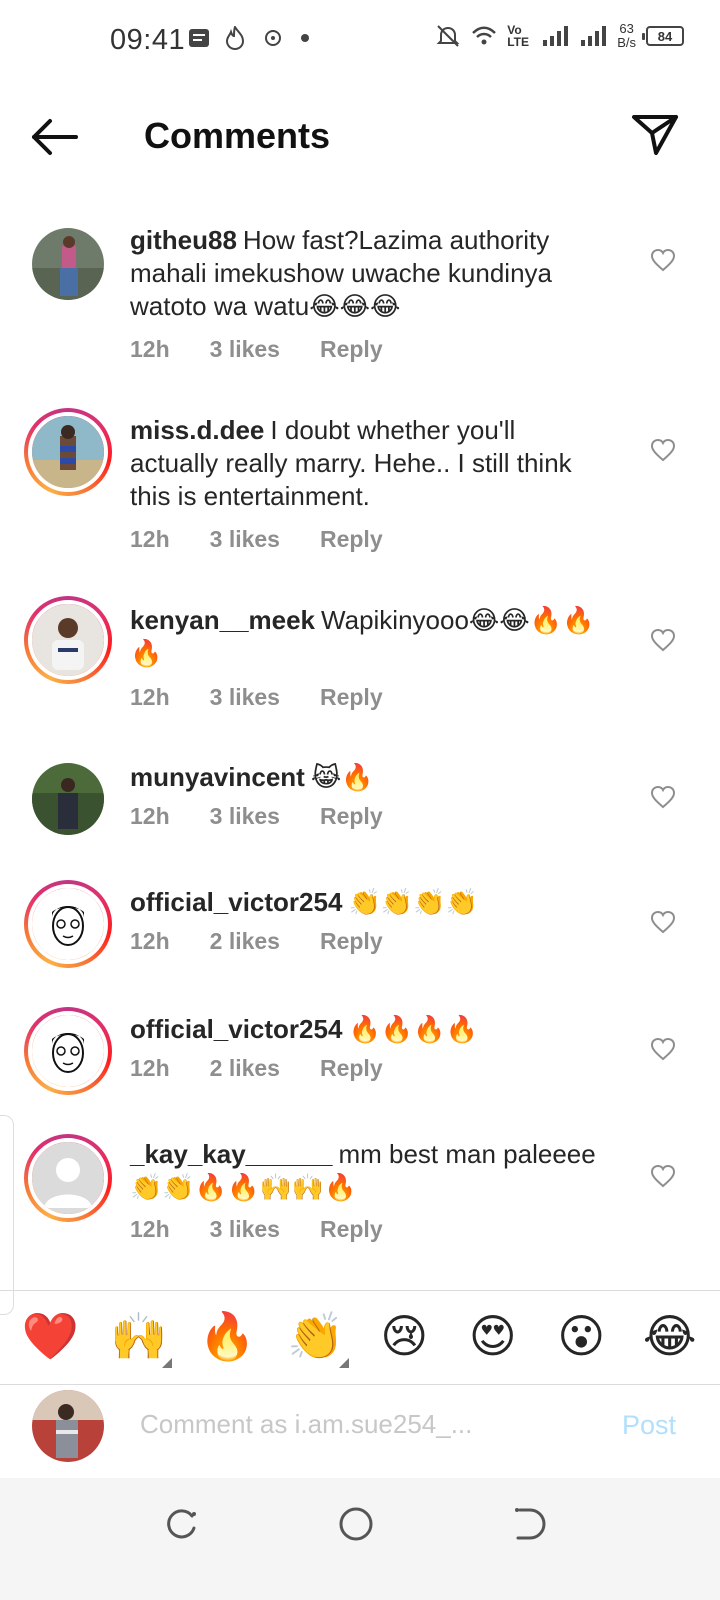  I want to click on back-button, so click(55, 137).